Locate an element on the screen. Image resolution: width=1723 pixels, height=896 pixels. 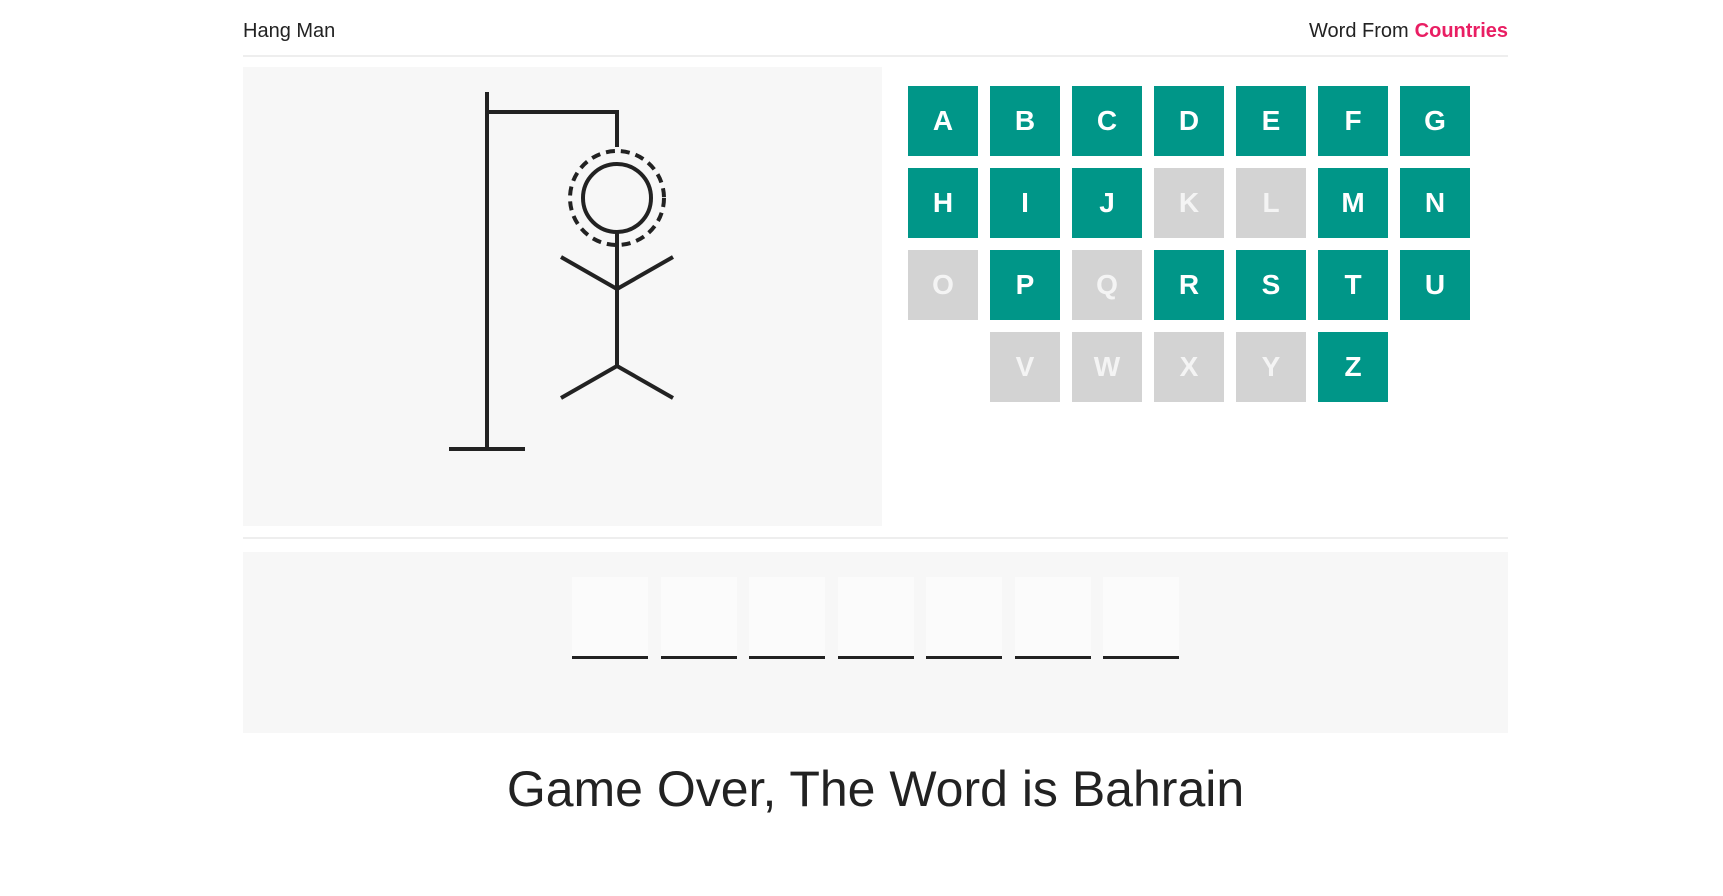
key-l: L is located at coordinates (1271, 203).